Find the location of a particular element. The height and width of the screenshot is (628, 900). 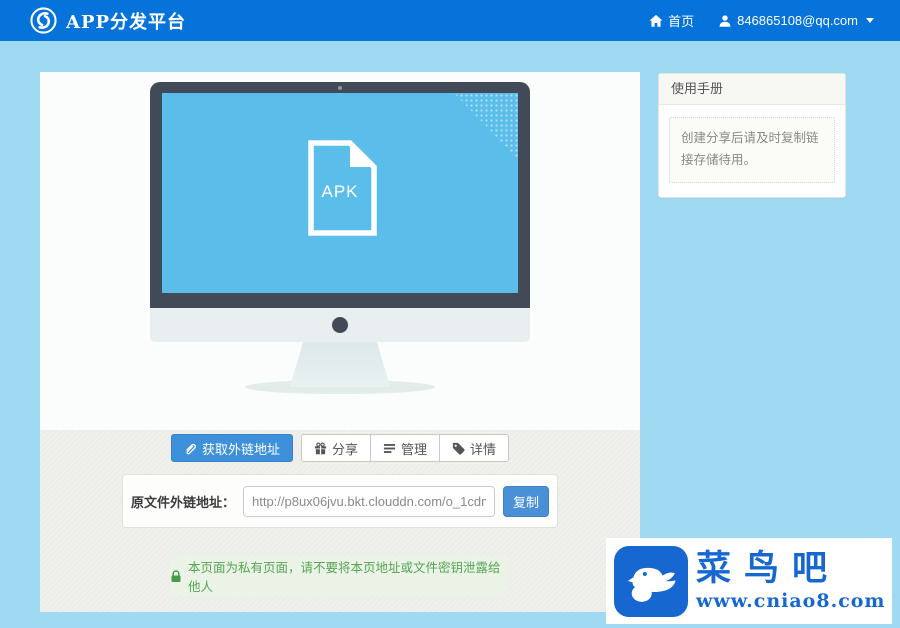

navbar-right: 首页 846865108@qq.com is located at coordinates (761, 20).